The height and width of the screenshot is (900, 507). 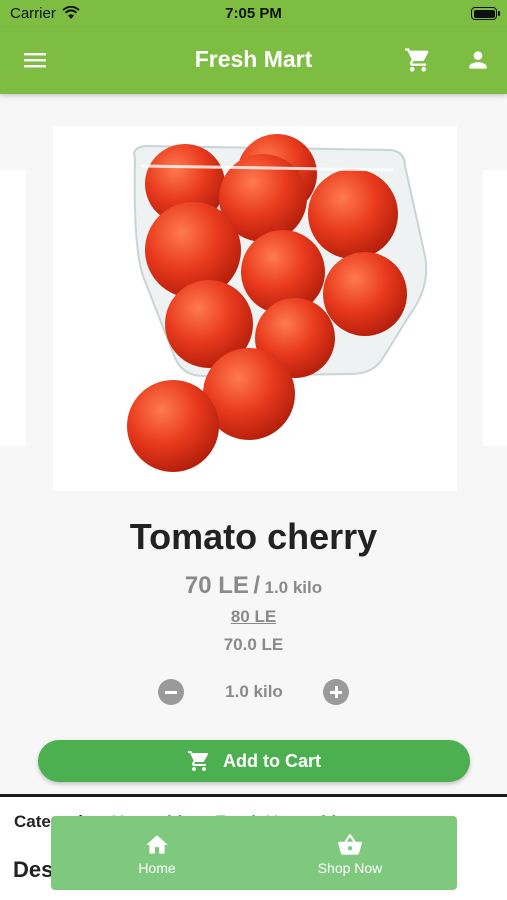 What do you see at coordinates (336, 692) in the screenshot?
I see `plus-icon` at bounding box center [336, 692].